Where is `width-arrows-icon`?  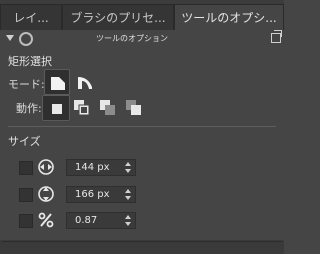 width-arrows-icon is located at coordinates (46, 167).